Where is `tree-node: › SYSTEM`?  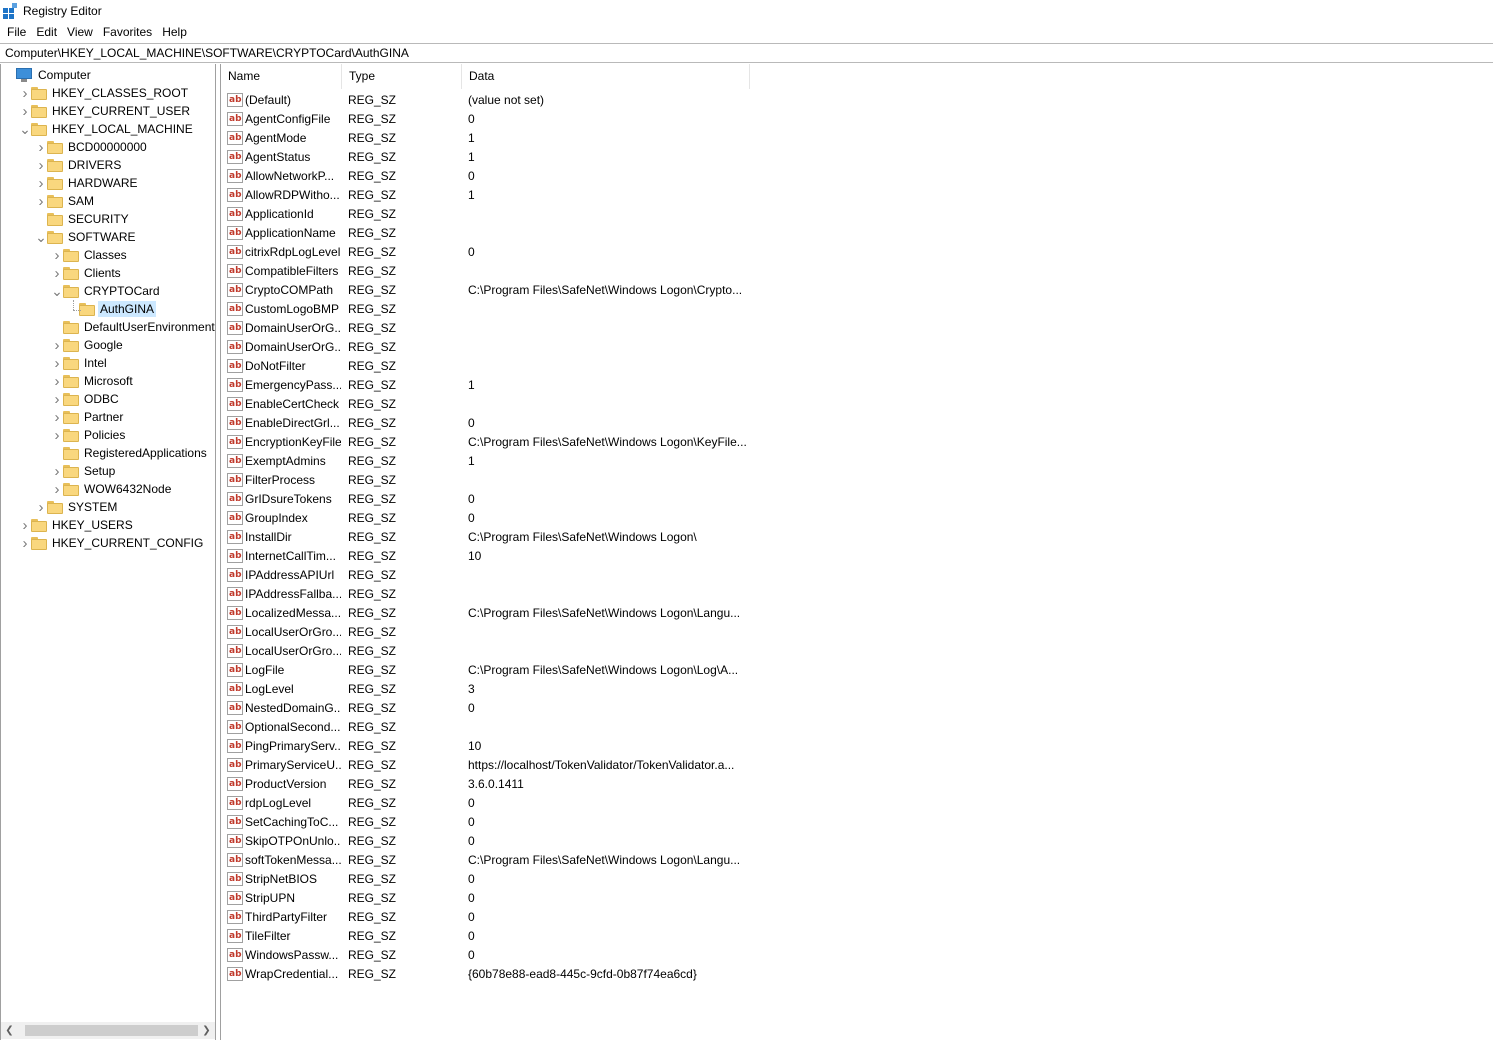 tree-node: › SYSTEM is located at coordinates (77, 507).